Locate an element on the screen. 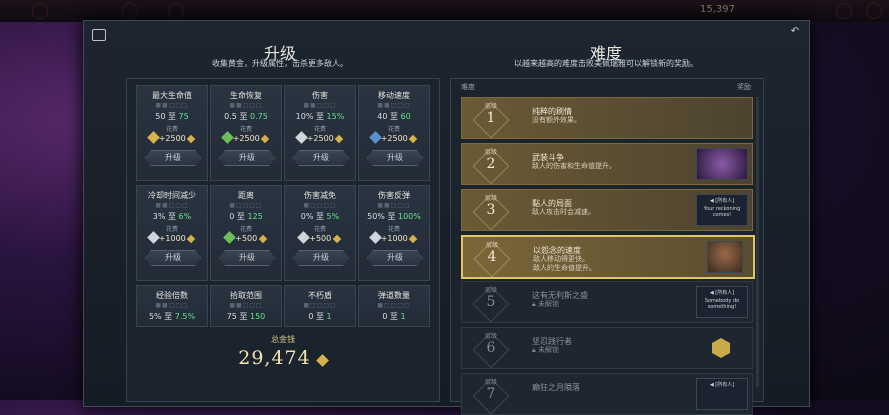 Image resolution: width=889 pixels, height=415 pixels. difficulty-level: 层级 3 is located at coordinates (491, 212).